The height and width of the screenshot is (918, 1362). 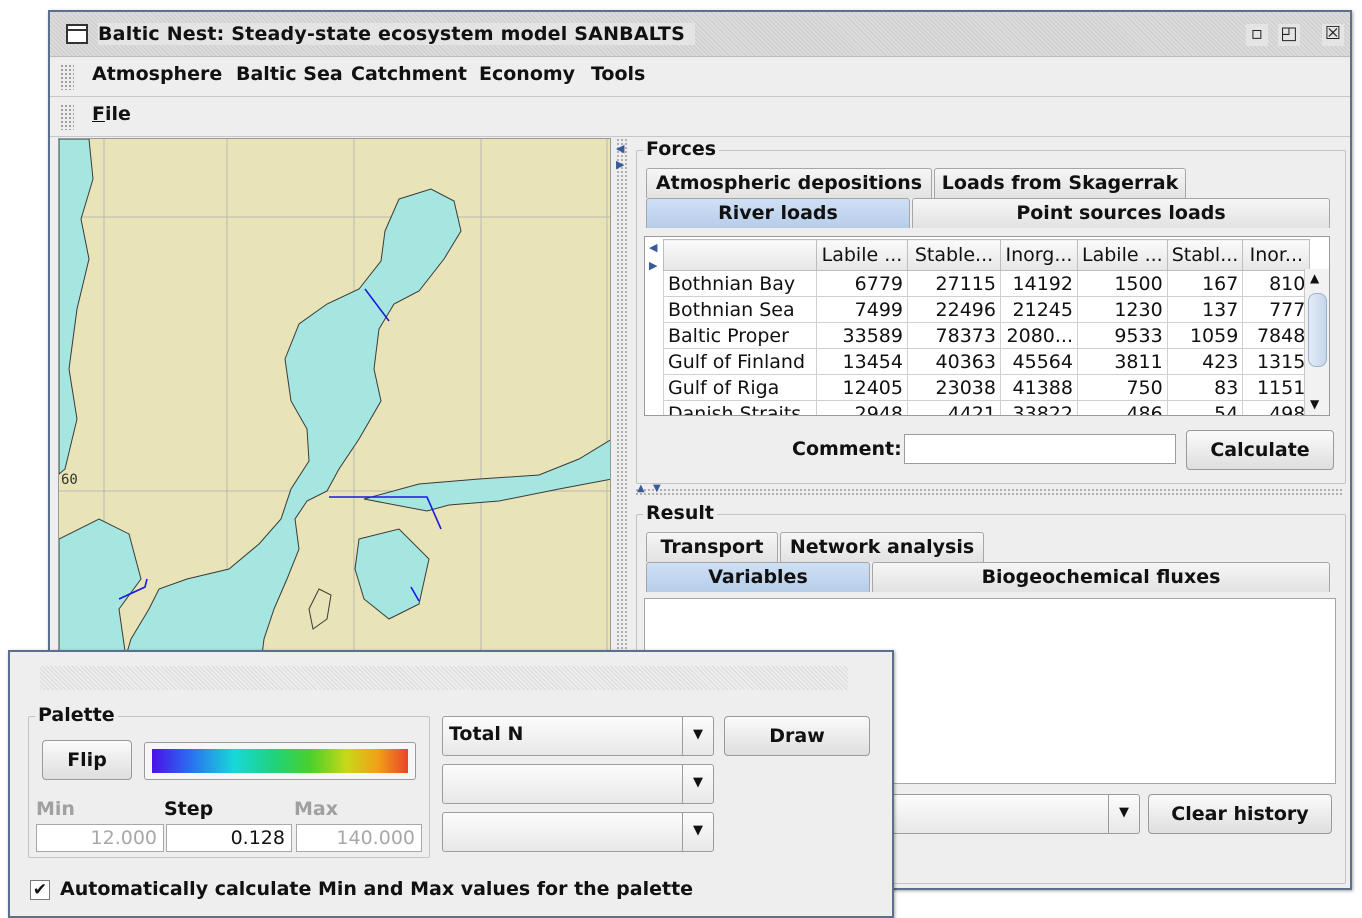 I want to click on table-cell: 498, so click(x=1276, y=407).